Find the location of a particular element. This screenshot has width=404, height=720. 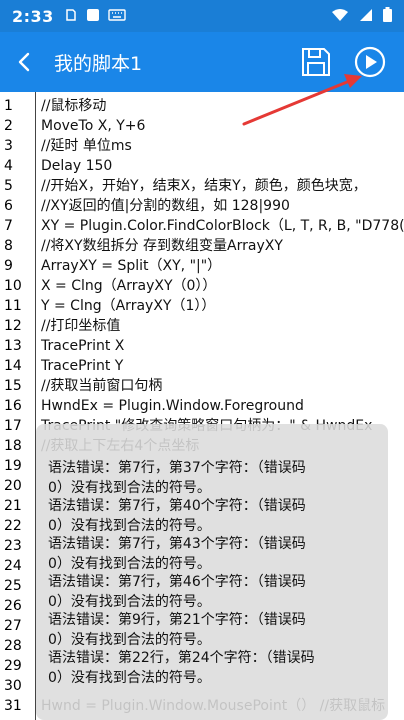

app-bar: 我的脚本1 is located at coordinates (202, 62).